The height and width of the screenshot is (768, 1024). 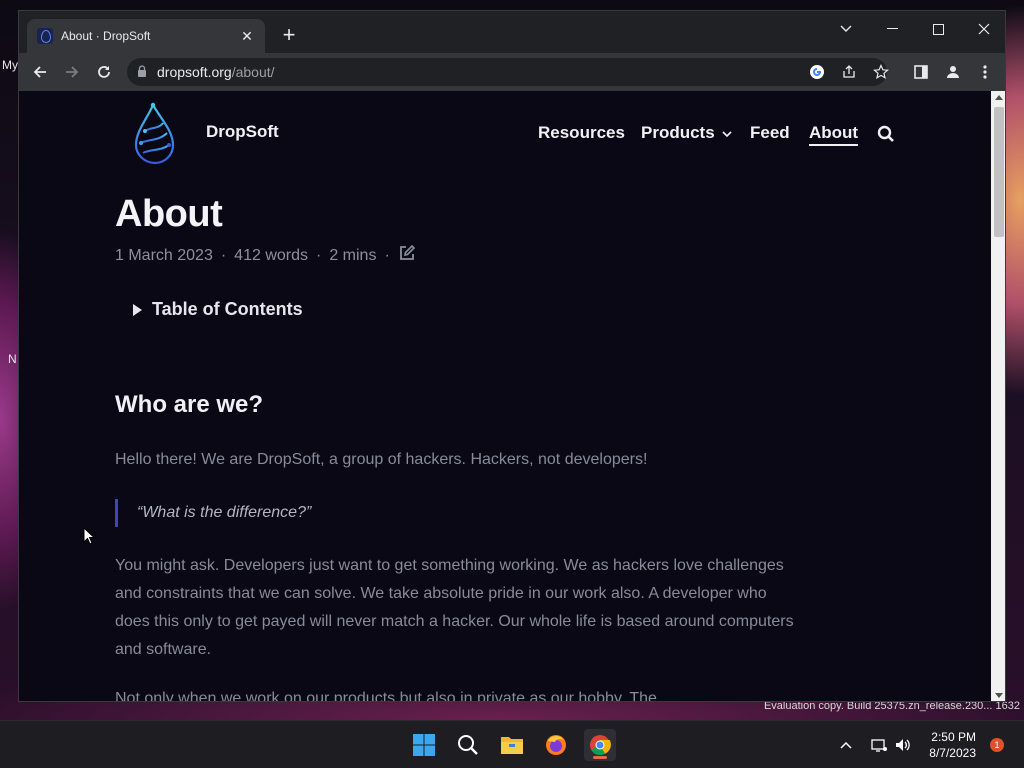 What do you see at coordinates (10, 65) in the screenshot?
I see `desktop-icon-label: My` at bounding box center [10, 65].